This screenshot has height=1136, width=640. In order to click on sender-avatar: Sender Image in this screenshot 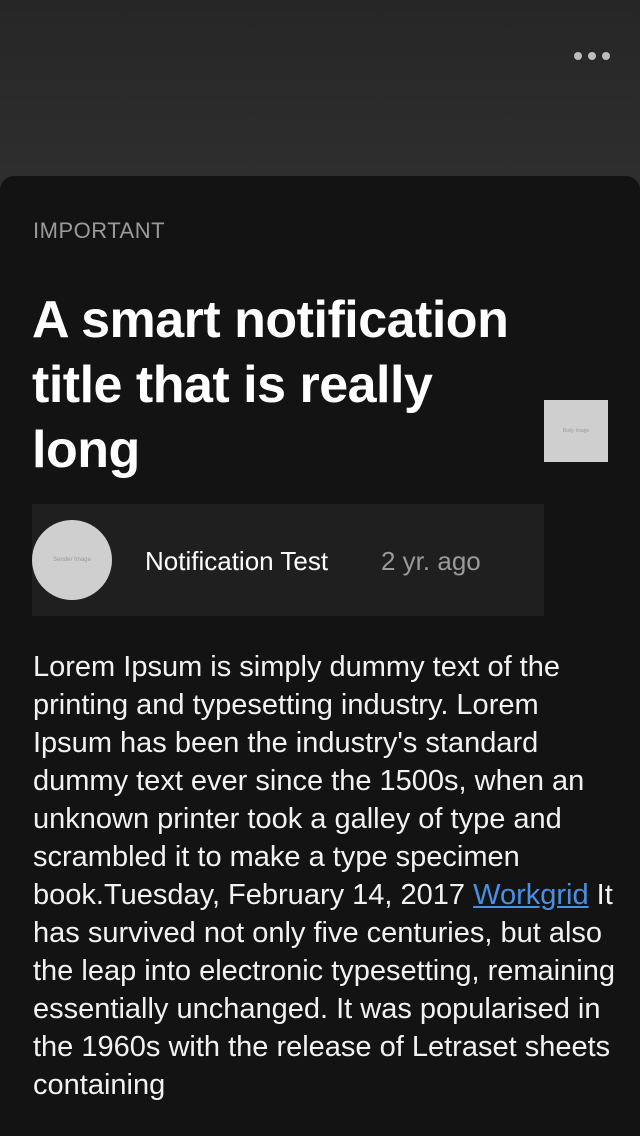, I will do `click(72, 560)`.